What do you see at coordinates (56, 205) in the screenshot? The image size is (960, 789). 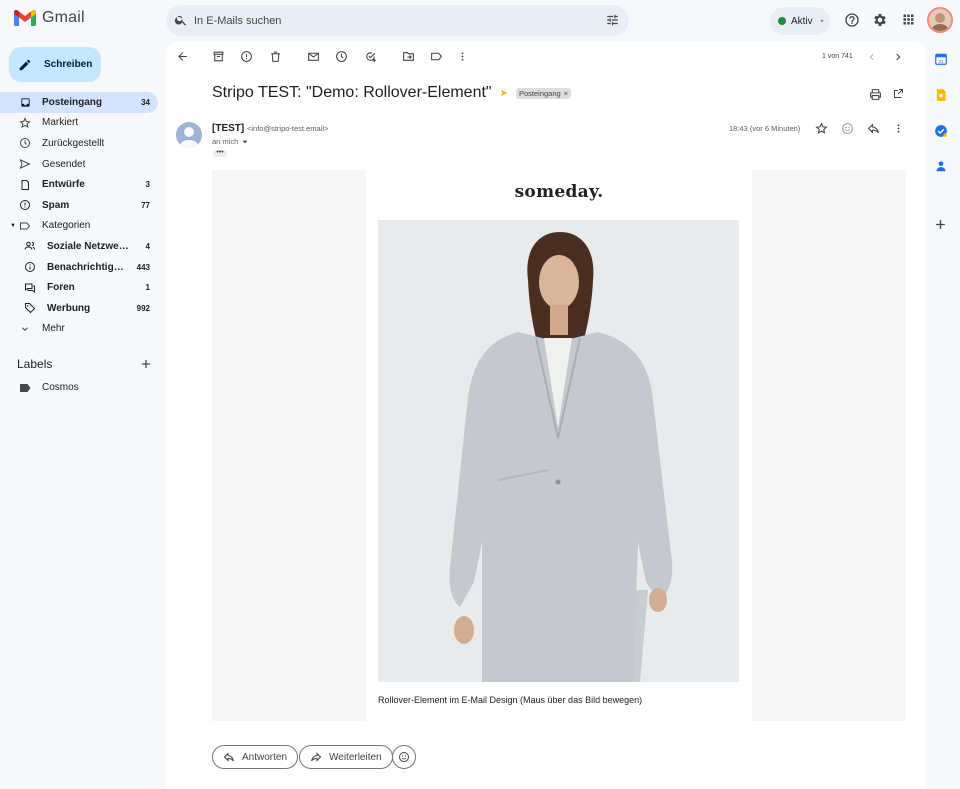 I see `sidebar-item-label: Spam` at bounding box center [56, 205].